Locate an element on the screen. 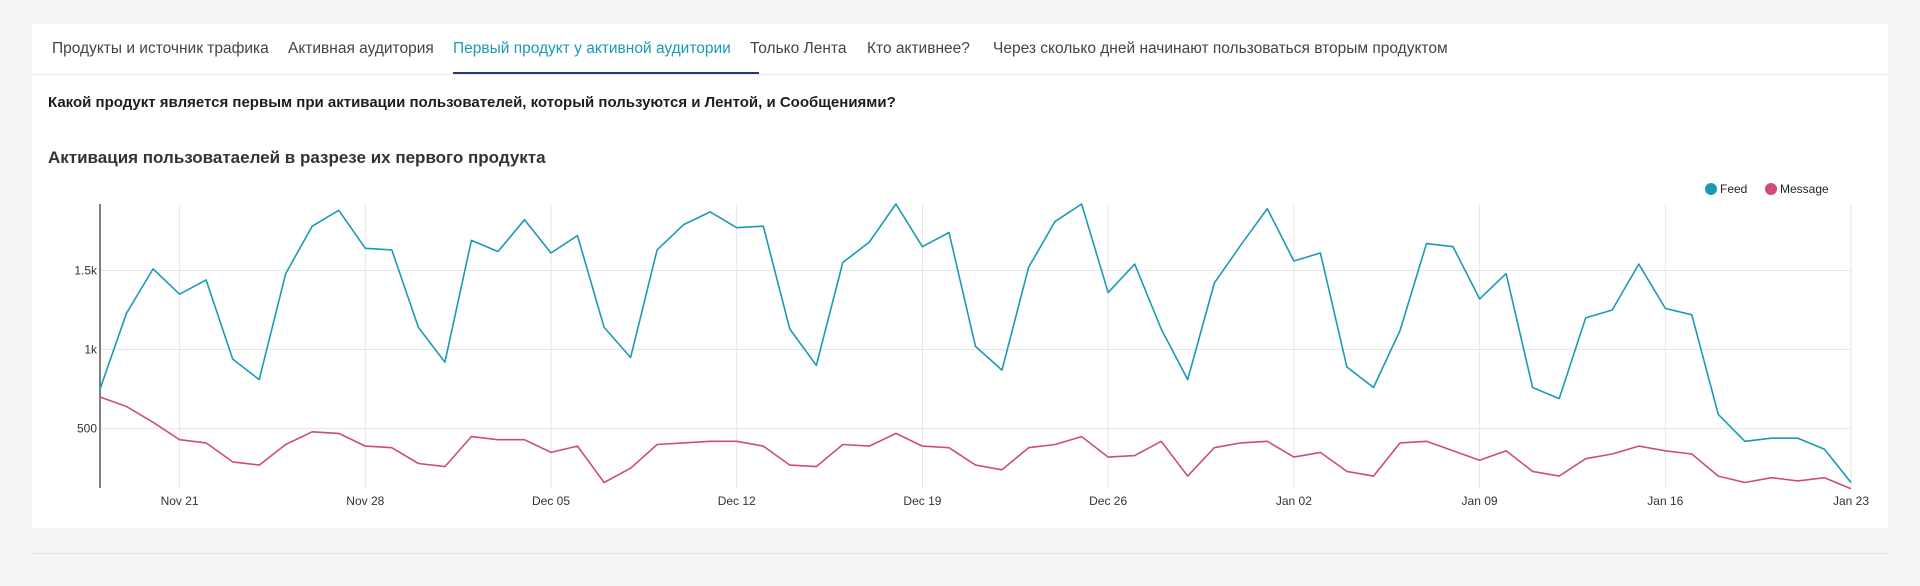 The width and height of the screenshot is (1920, 586). y-tick-label: 1.5k is located at coordinates (86, 270).